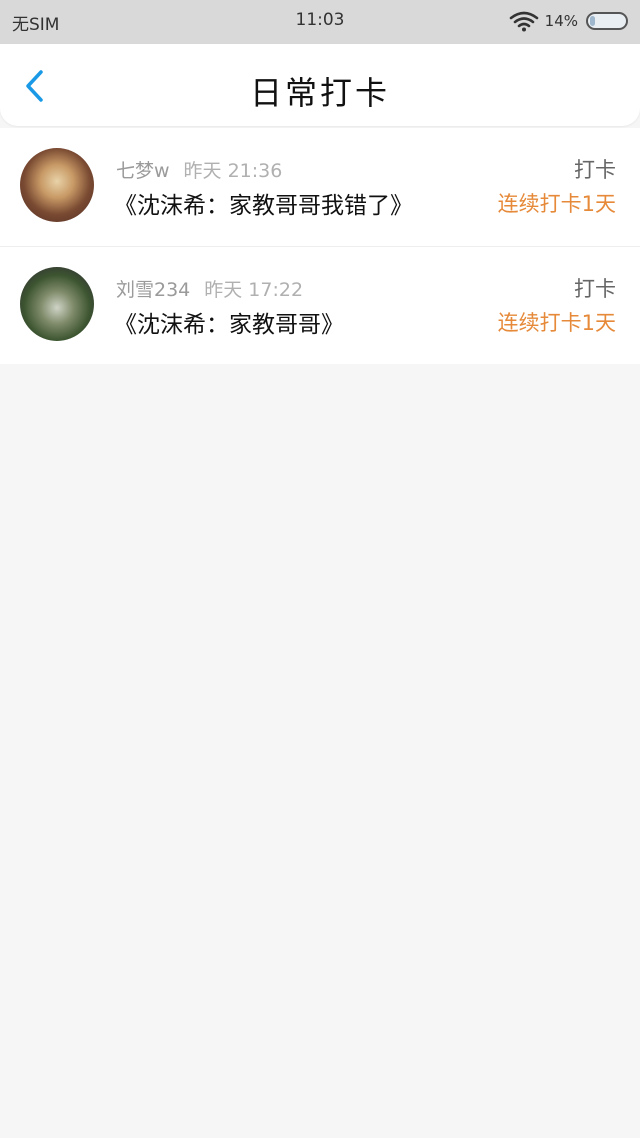 This screenshot has width=640, height=1138. What do you see at coordinates (153, 290) in the screenshot?
I see `username: 刘雪234` at bounding box center [153, 290].